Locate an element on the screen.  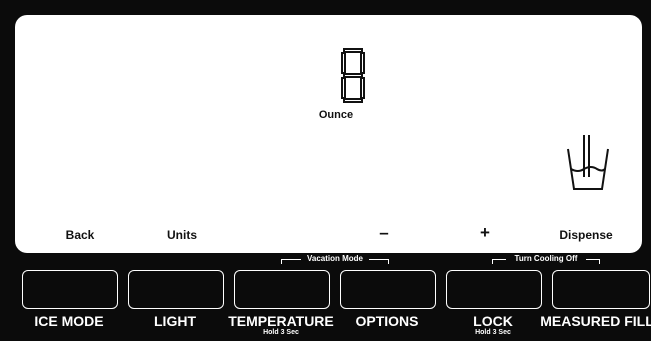
lock-label: LOCK is located at coordinates (493, 321).